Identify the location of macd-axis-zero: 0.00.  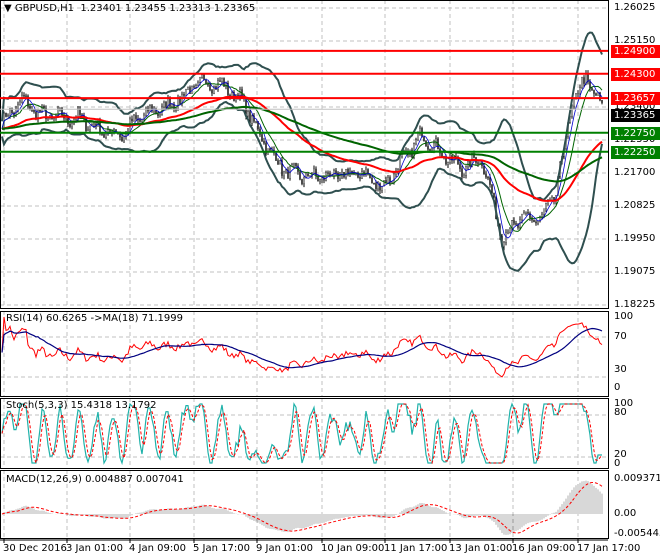
(625, 513).